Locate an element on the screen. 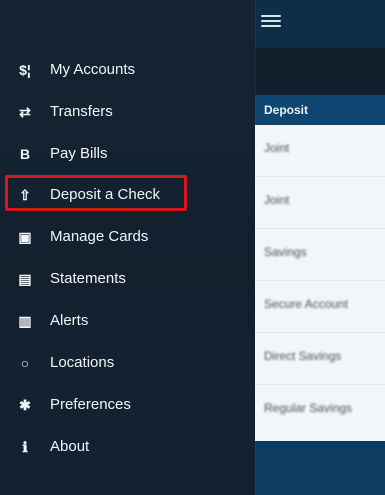 This screenshot has width=385, height=495. list-item: Direct Savings is located at coordinates (320, 359).